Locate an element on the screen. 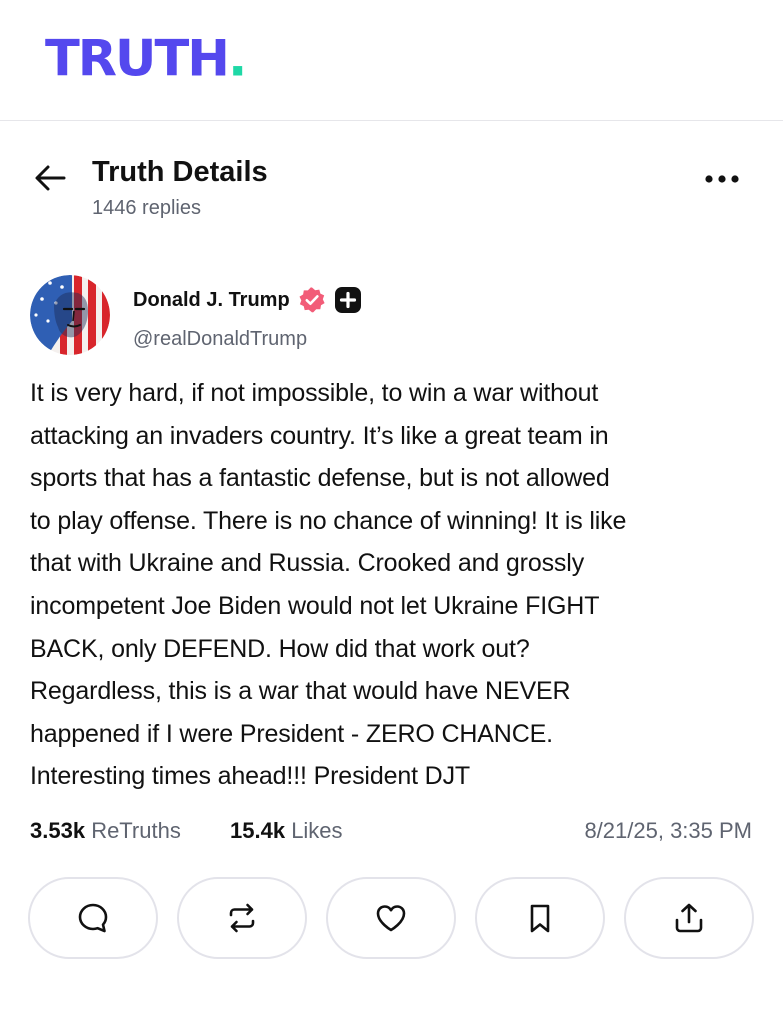 This screenshot has width=783, height=1024. page-title: Truth Details is located at coordinates (180, 172).